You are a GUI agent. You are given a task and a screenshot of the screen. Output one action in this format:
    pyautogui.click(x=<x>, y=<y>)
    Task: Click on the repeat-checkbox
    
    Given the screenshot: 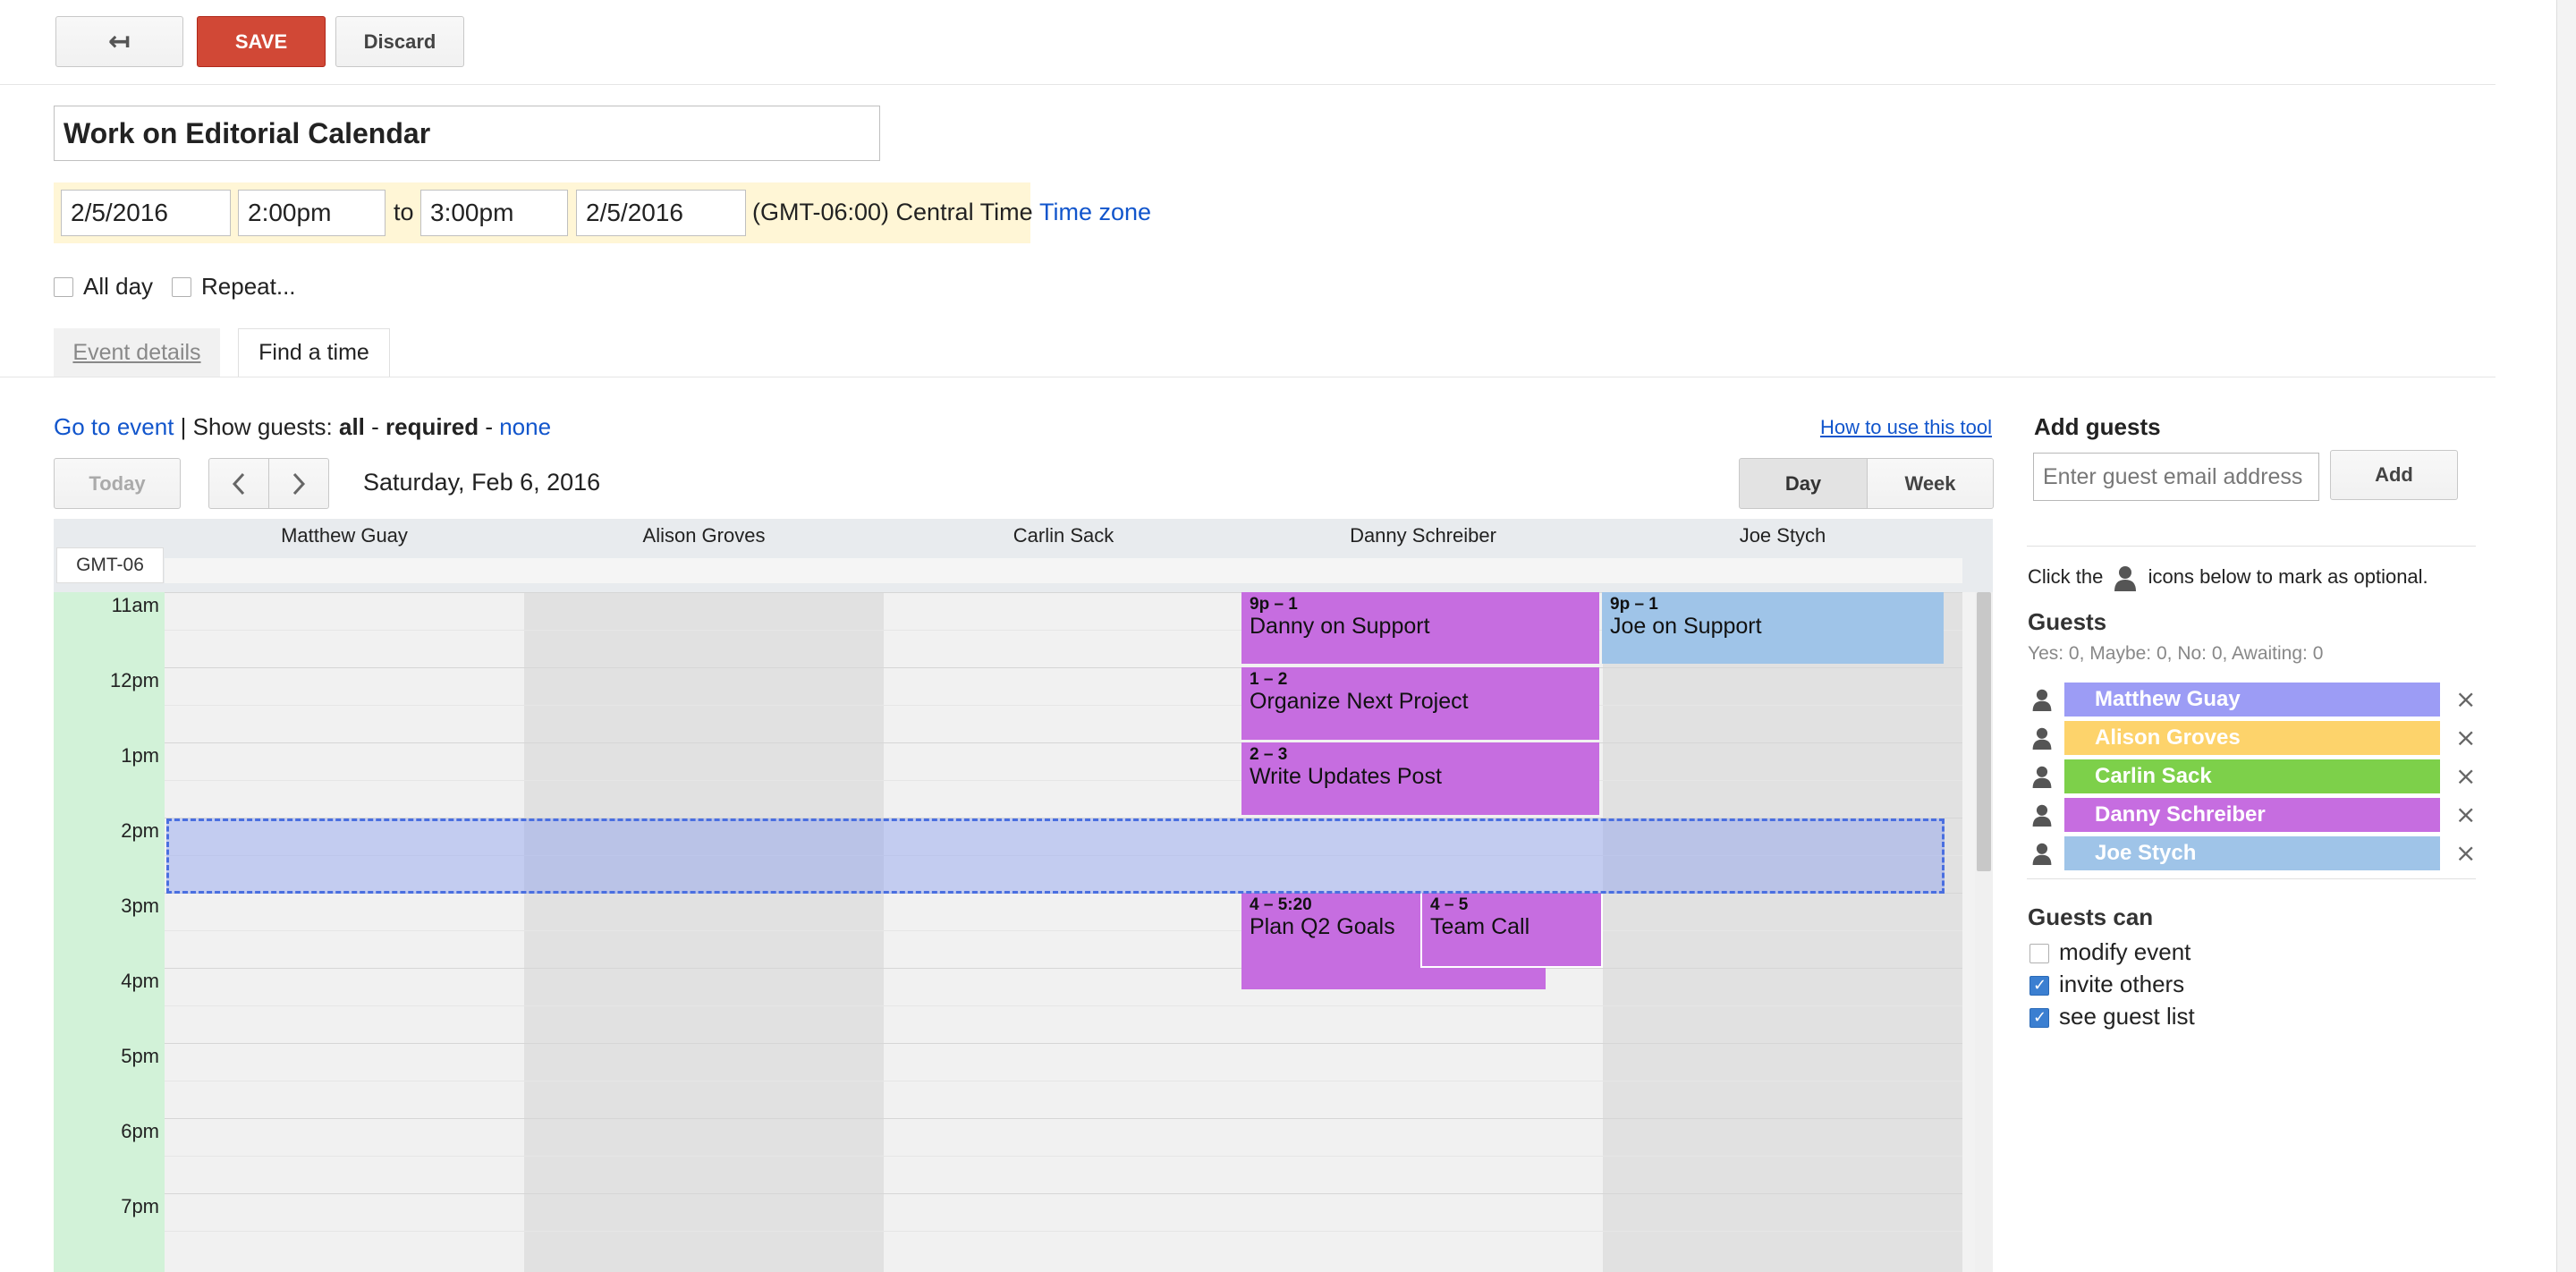 What is the action you would take?
    pyautogui.click(x=181, y=287)
    